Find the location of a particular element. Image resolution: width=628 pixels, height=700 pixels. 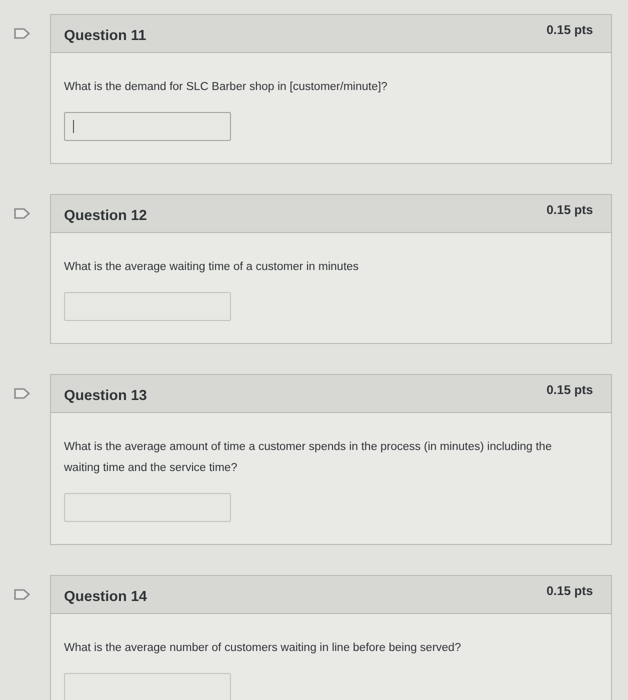

question-title: Question 12 is located at coordinates (105, 216).